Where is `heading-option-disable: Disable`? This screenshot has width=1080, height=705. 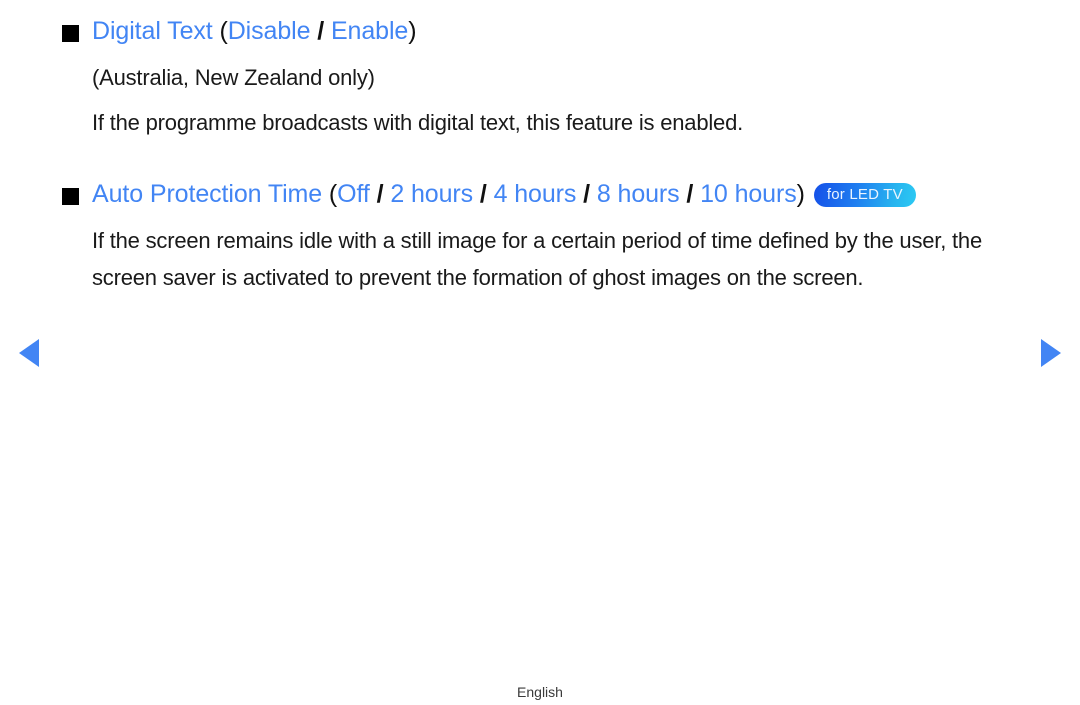 heading-option-disable: Disable is located at coordinates (269, 31).